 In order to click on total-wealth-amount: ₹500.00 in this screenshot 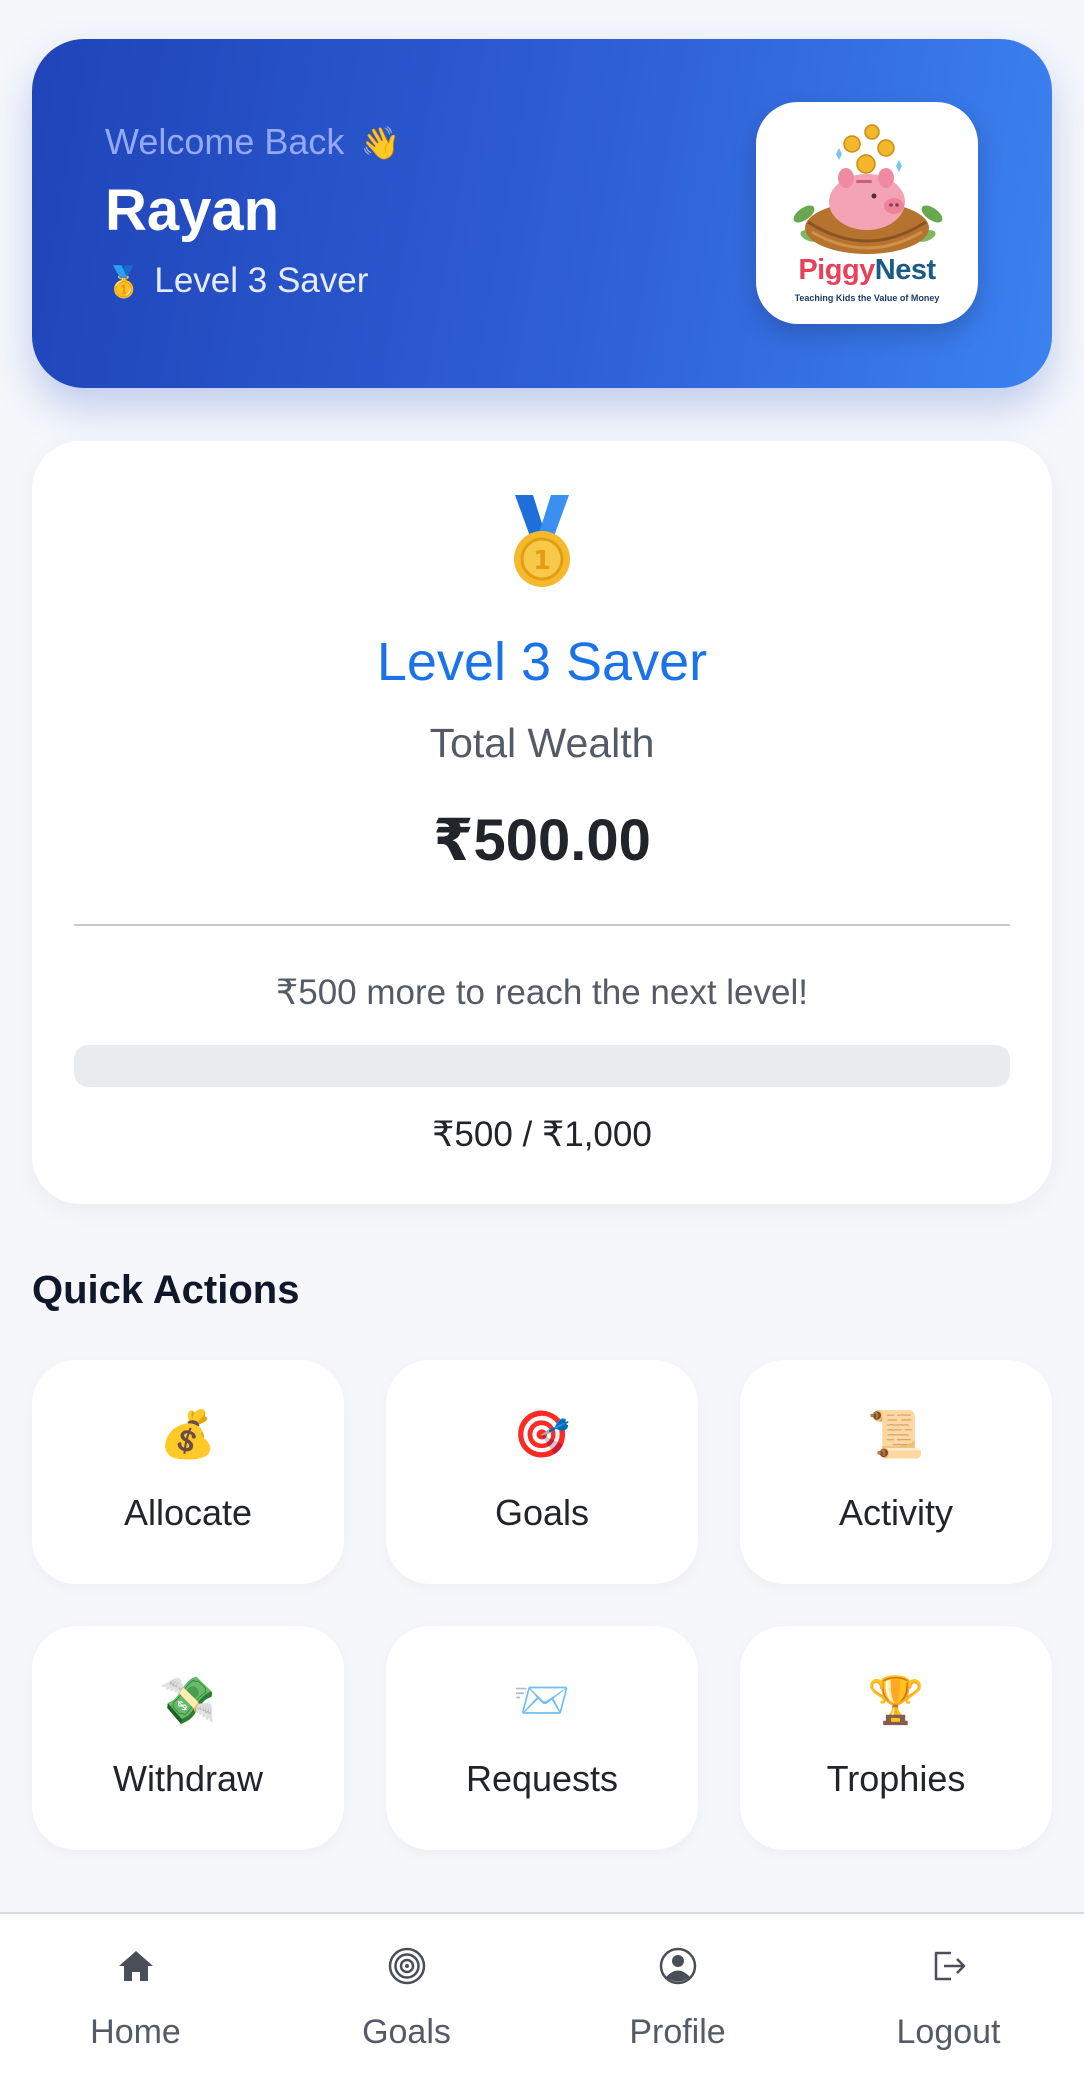, I will do `click(542, 840)`.